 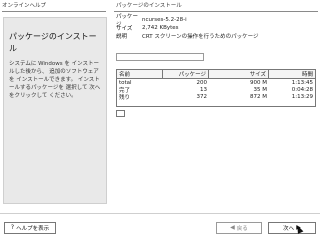 What do you see at coordinates (160, 57) in the screenshot?
I see `package-filter-input` at bounding box center [160, 57].